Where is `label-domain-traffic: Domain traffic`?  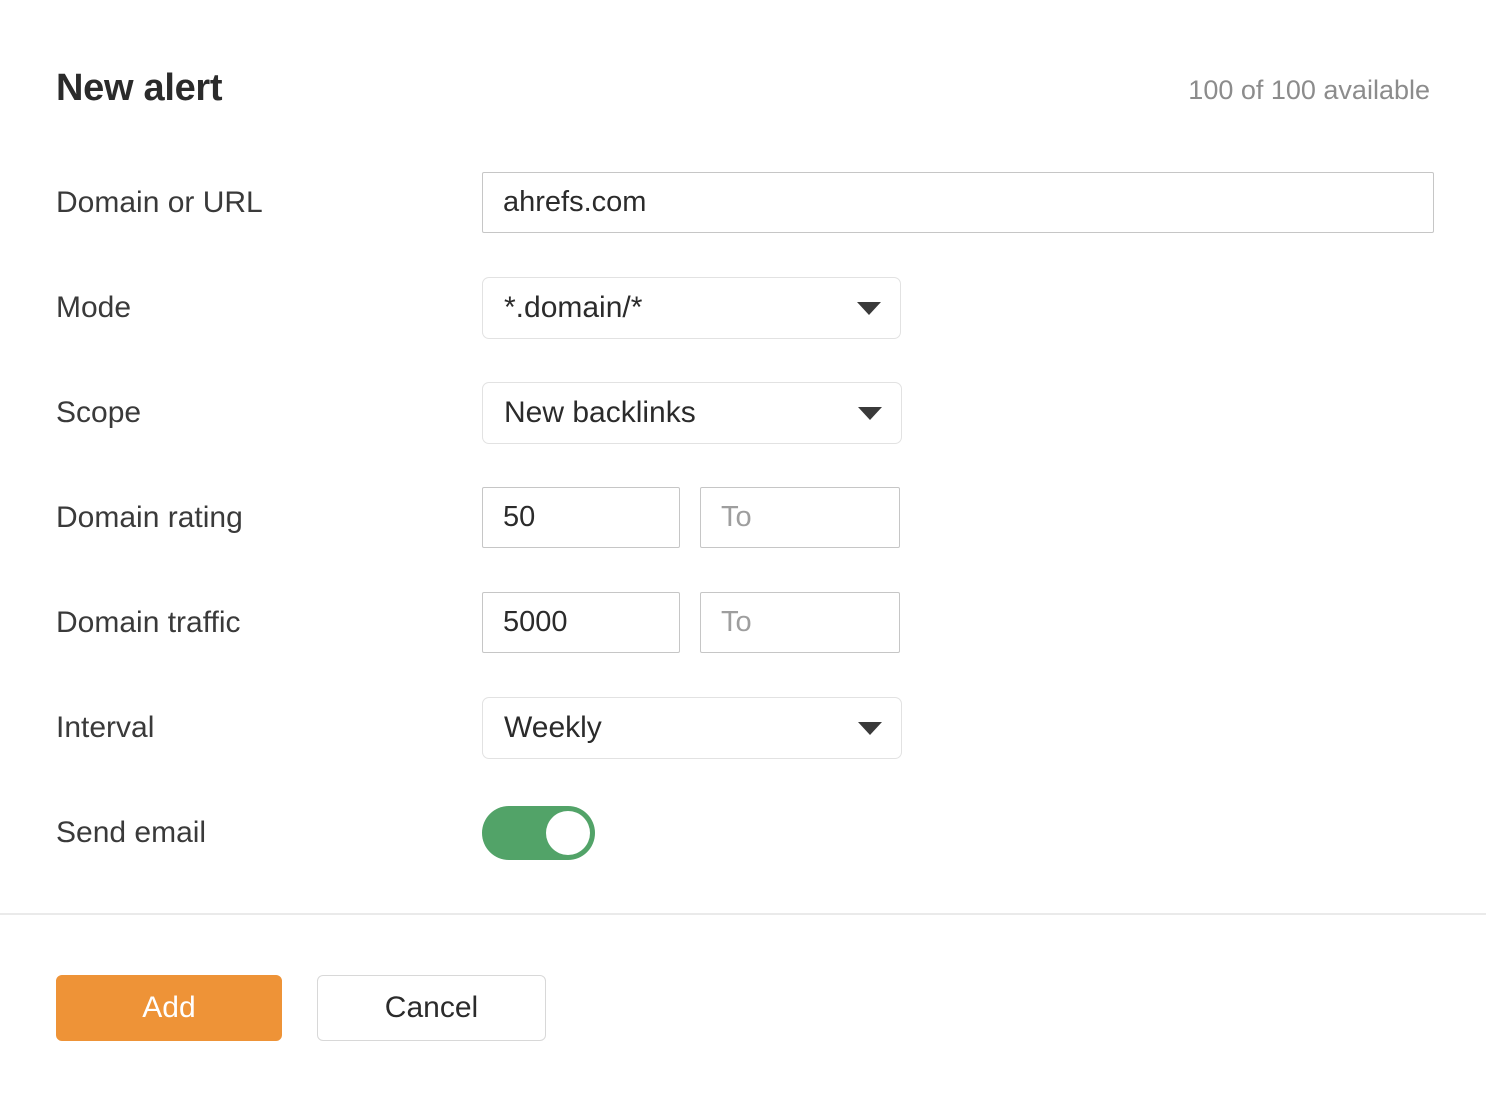 label-domain-traffic: Domain traffic is located at coordinates (148, 622).